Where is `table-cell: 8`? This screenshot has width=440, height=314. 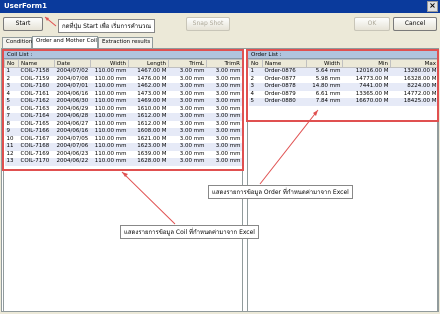 table-cell: 8 is located at coordinates (8, 123).